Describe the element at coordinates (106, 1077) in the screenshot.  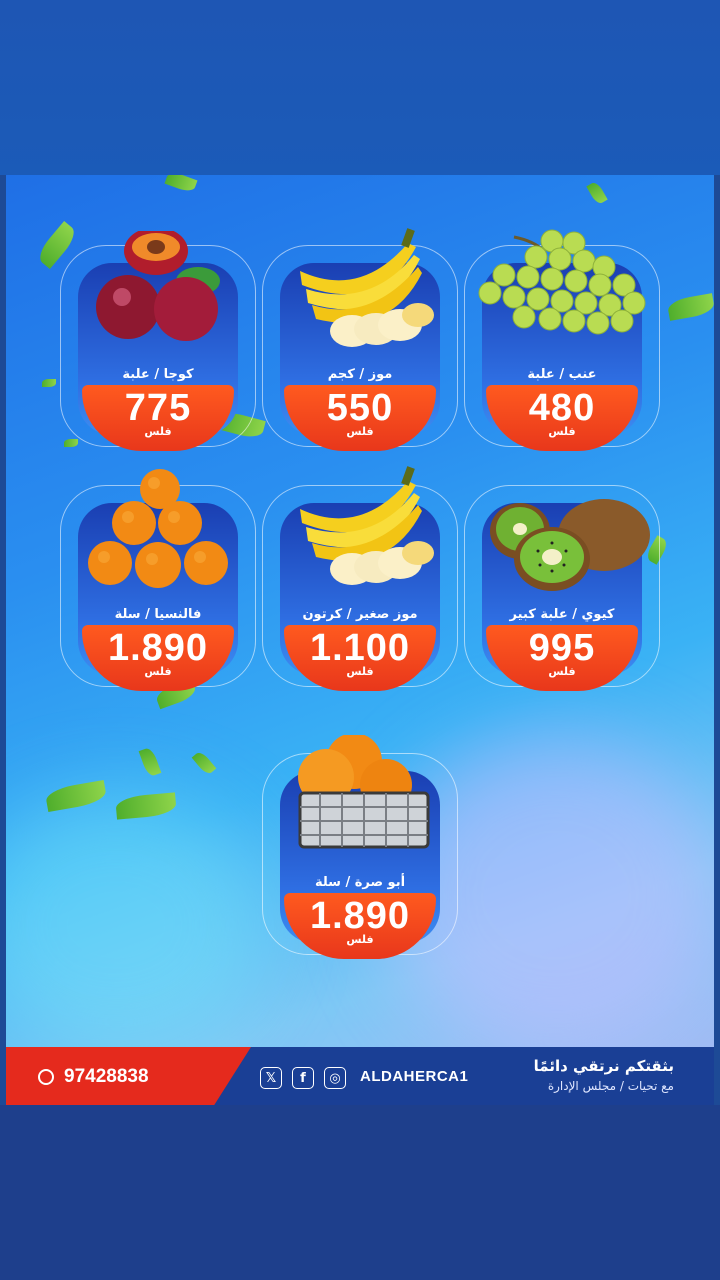
I see `phone-number: 97428838` at that location.